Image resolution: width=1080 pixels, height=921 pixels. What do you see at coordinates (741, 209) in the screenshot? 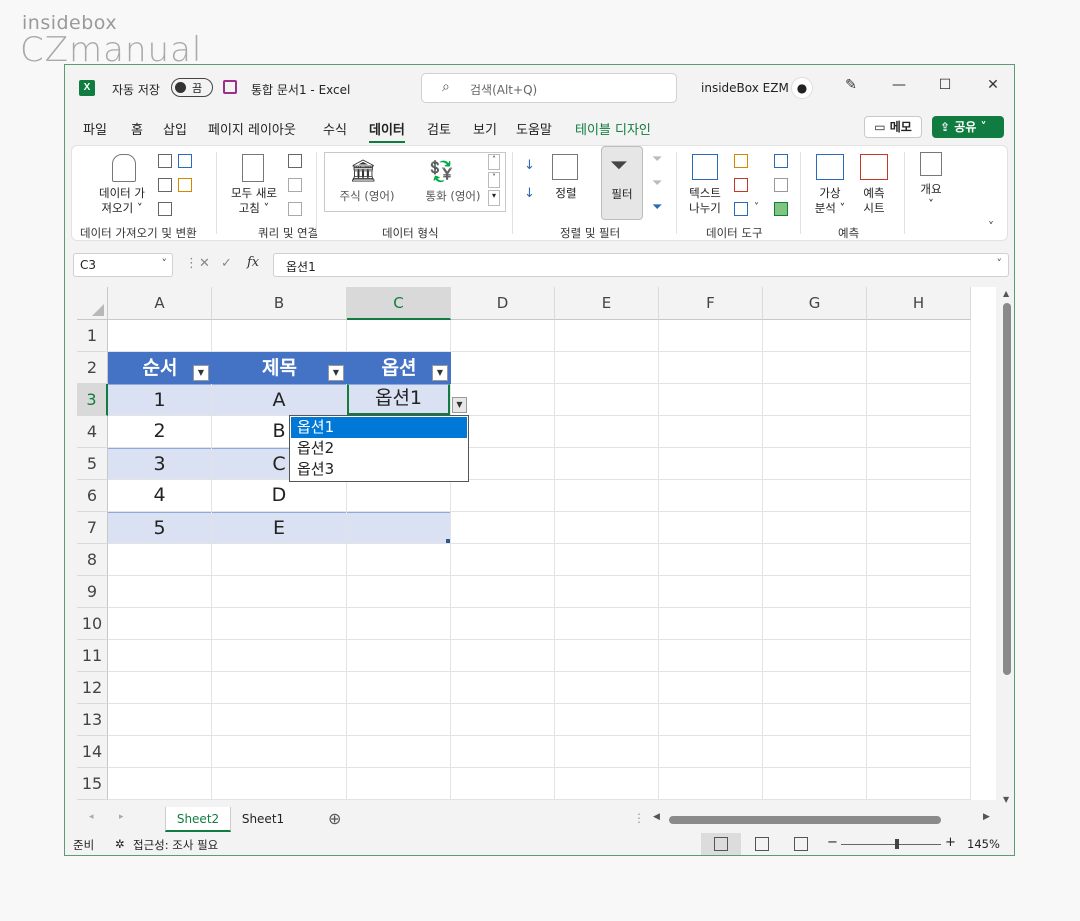
I see `data-validation-icon` at bounding box center [741, 209].